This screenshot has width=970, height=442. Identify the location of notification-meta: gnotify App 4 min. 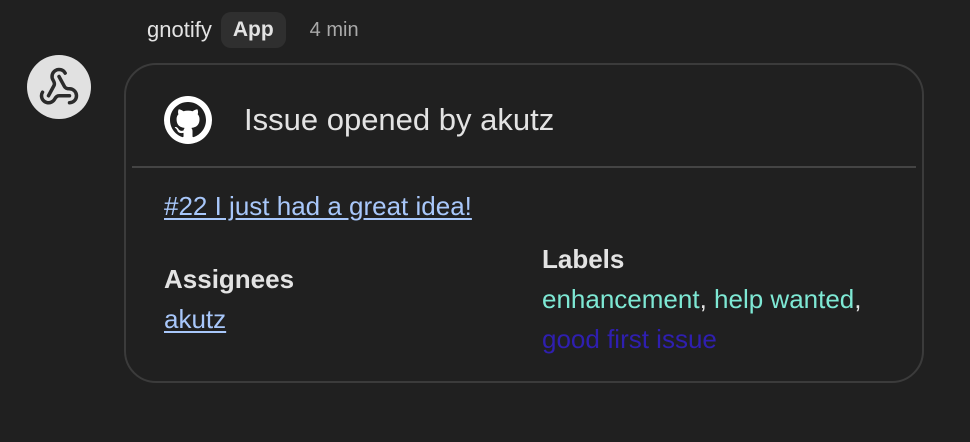
(253, 30).